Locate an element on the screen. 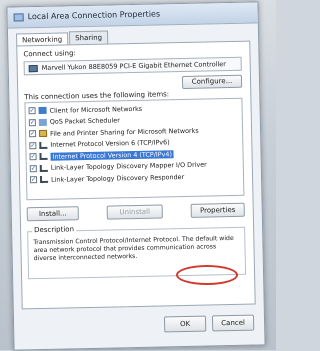 This screenshot has width=320, height=351. share-icon is located at coordinates (43, 134).